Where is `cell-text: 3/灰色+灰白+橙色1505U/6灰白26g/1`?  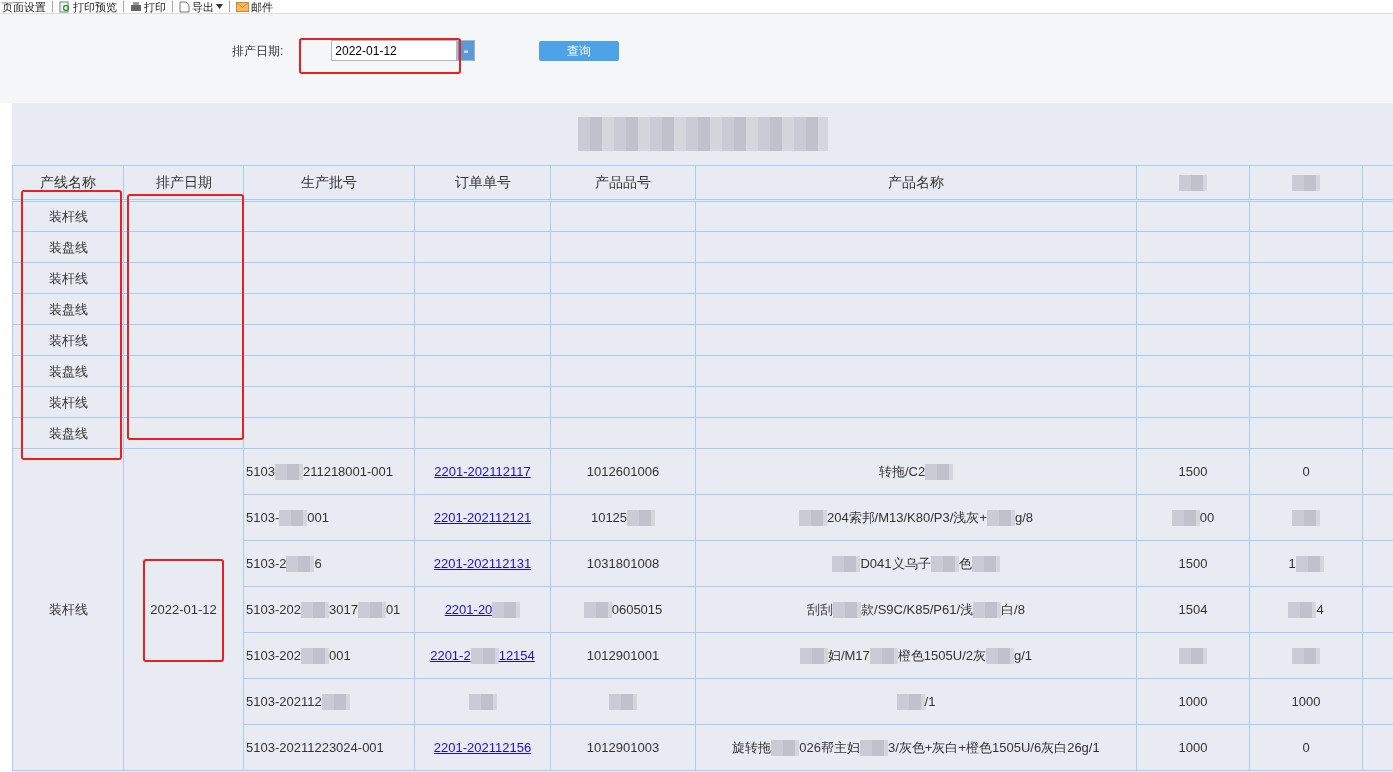
cell-text: 3/灰色+灰白+橙色1505U/6灰白26g/1 is located at coordinates (994, 747).